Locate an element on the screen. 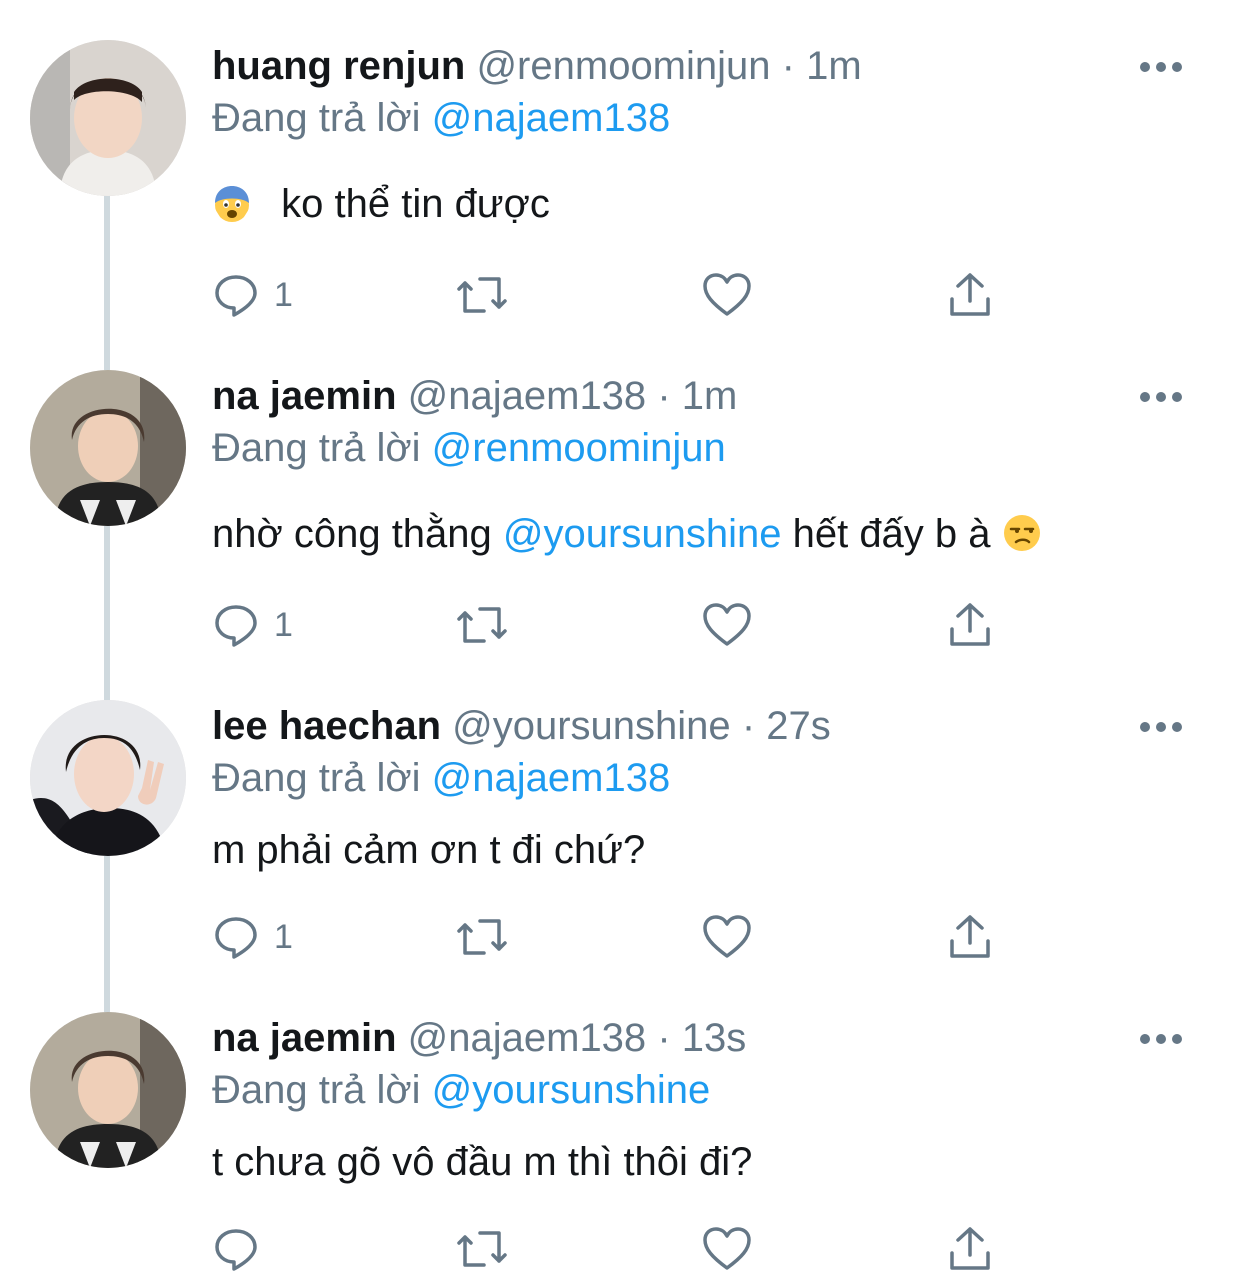 The height and width of the screenshot is (1284, 1242). tweet-actions is located at coordinates (612, 1249).